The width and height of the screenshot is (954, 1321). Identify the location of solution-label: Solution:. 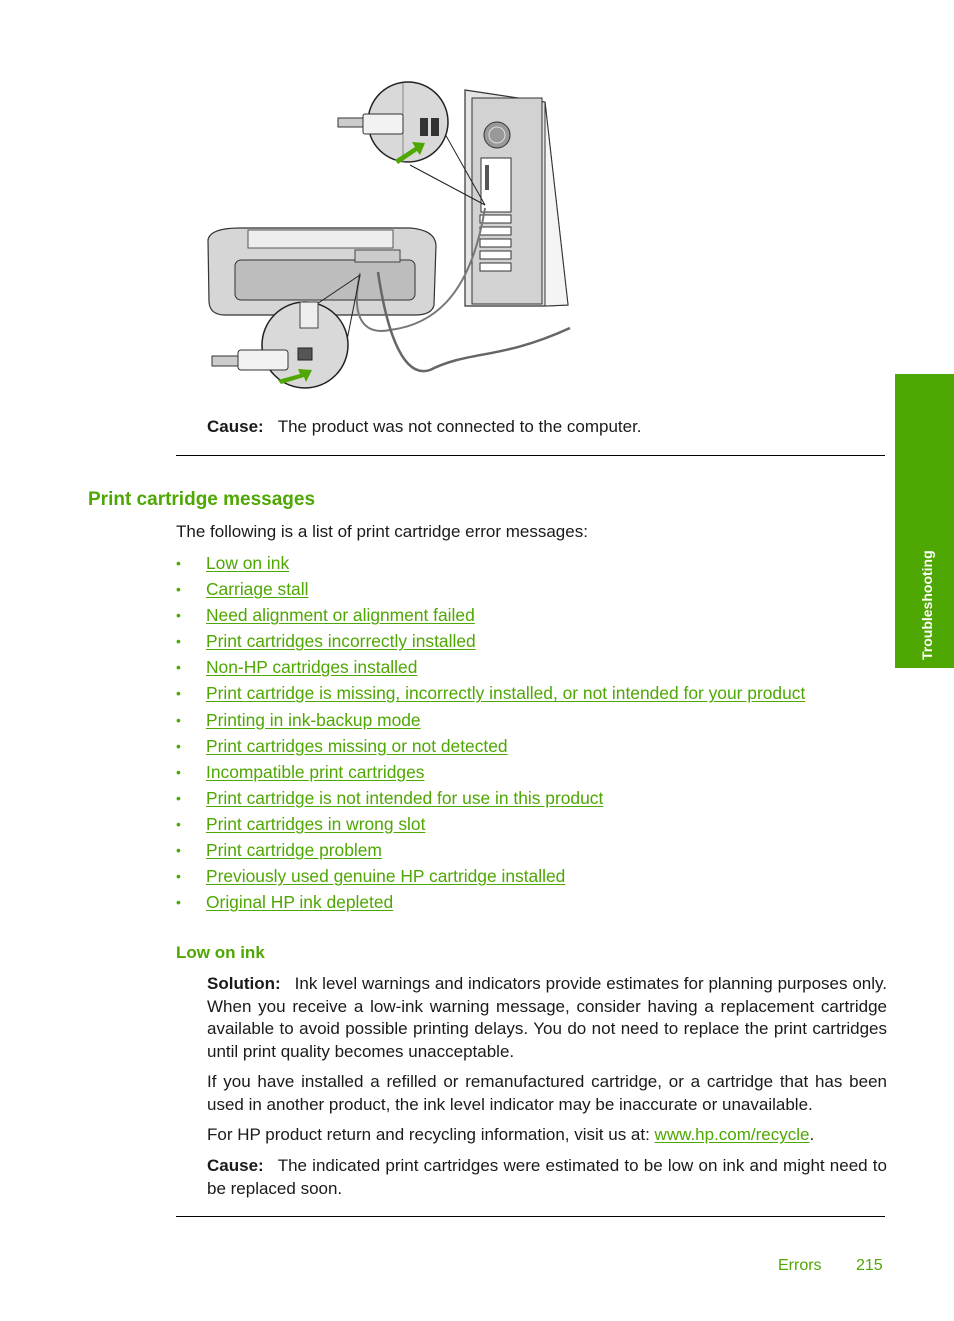
(244, 983).